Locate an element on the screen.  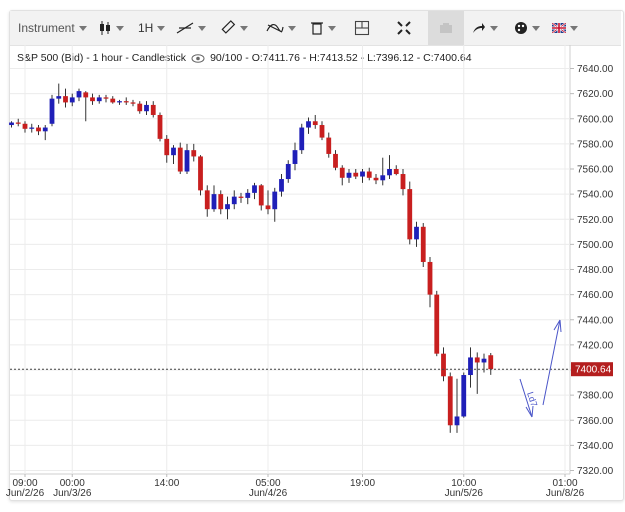
y-tick-label: 7460.00 is located at coordinates (595, 295).